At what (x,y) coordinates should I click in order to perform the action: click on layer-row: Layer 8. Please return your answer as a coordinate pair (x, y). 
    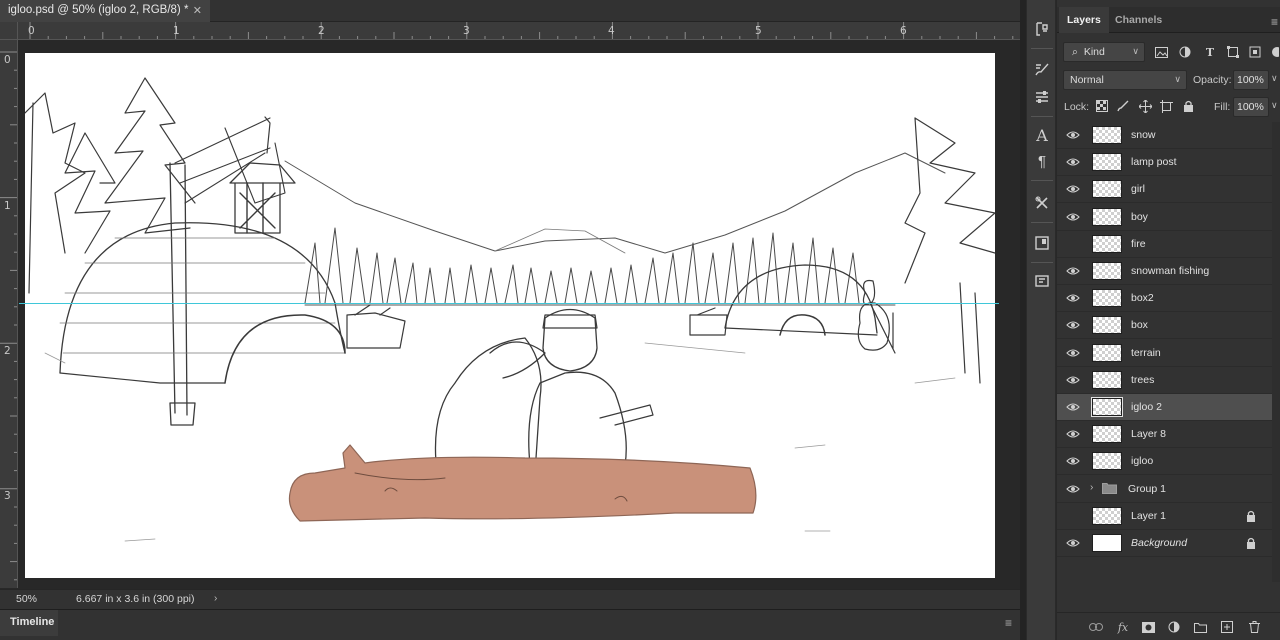
    Looking at the image, I should click on (1164, 434).